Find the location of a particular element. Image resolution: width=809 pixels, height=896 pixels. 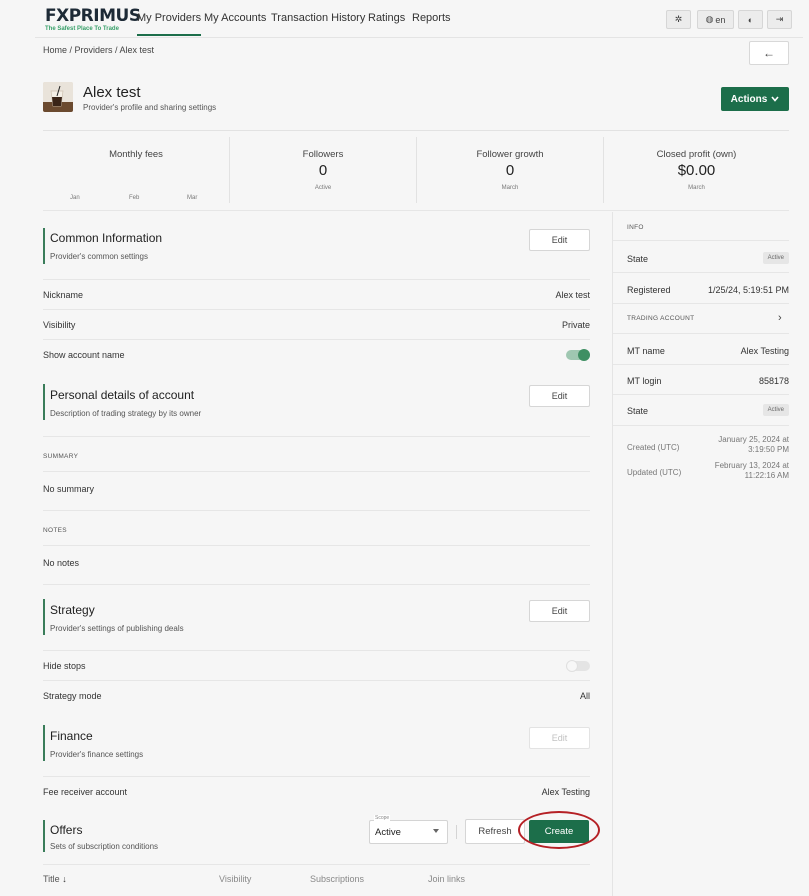

summary-caption: SUMMARY is located at coordinates (61, 456).